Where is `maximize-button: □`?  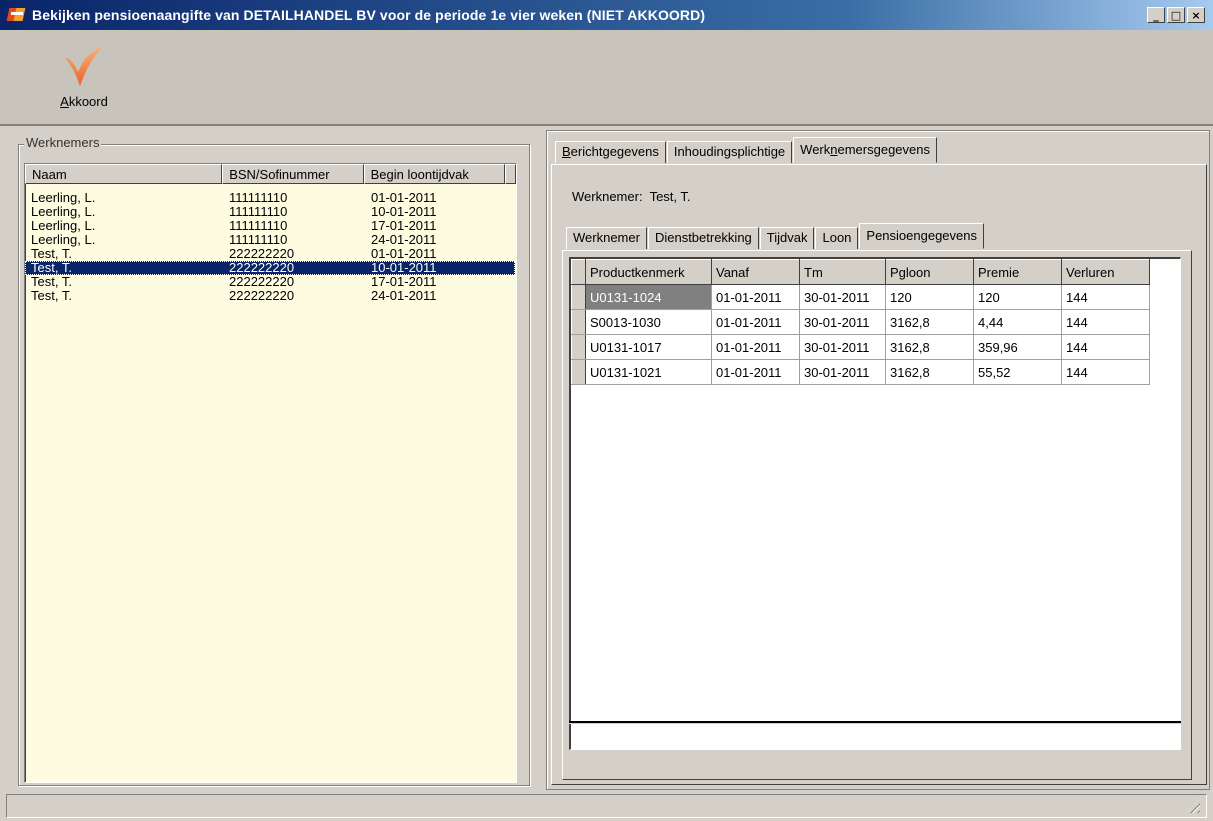 maximize-button: □ is located at coordinates (1176, 15).